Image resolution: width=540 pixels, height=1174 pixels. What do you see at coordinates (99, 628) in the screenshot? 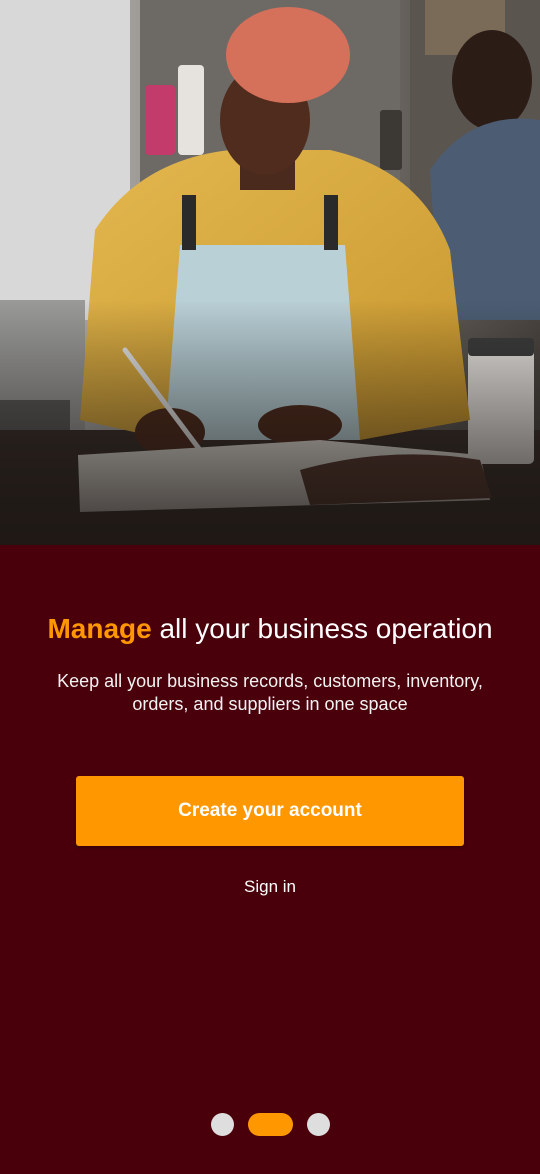
I see `headline-accent: Manage` at bounding box center [99, 628].